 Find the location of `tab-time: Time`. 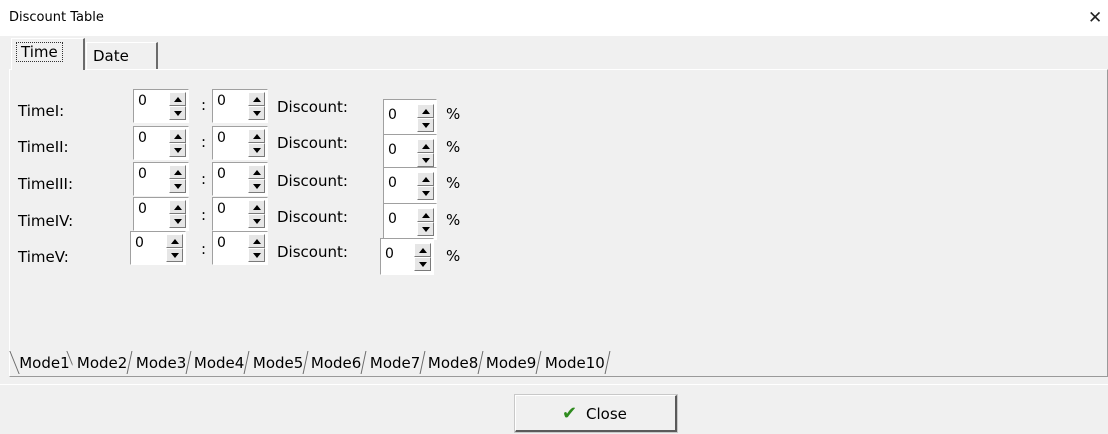

tab-time: Time is located at coordinates (48, 54).